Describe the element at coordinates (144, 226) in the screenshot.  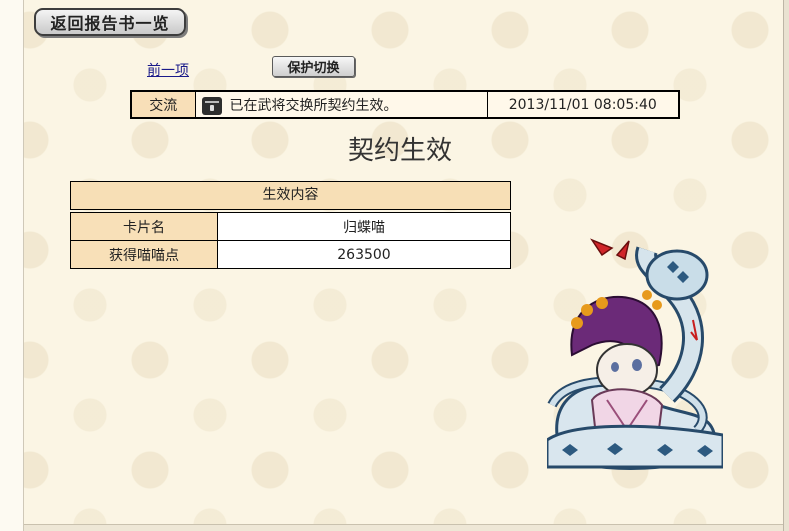
I see `effect-key-card-name: 卡片名` at that location.